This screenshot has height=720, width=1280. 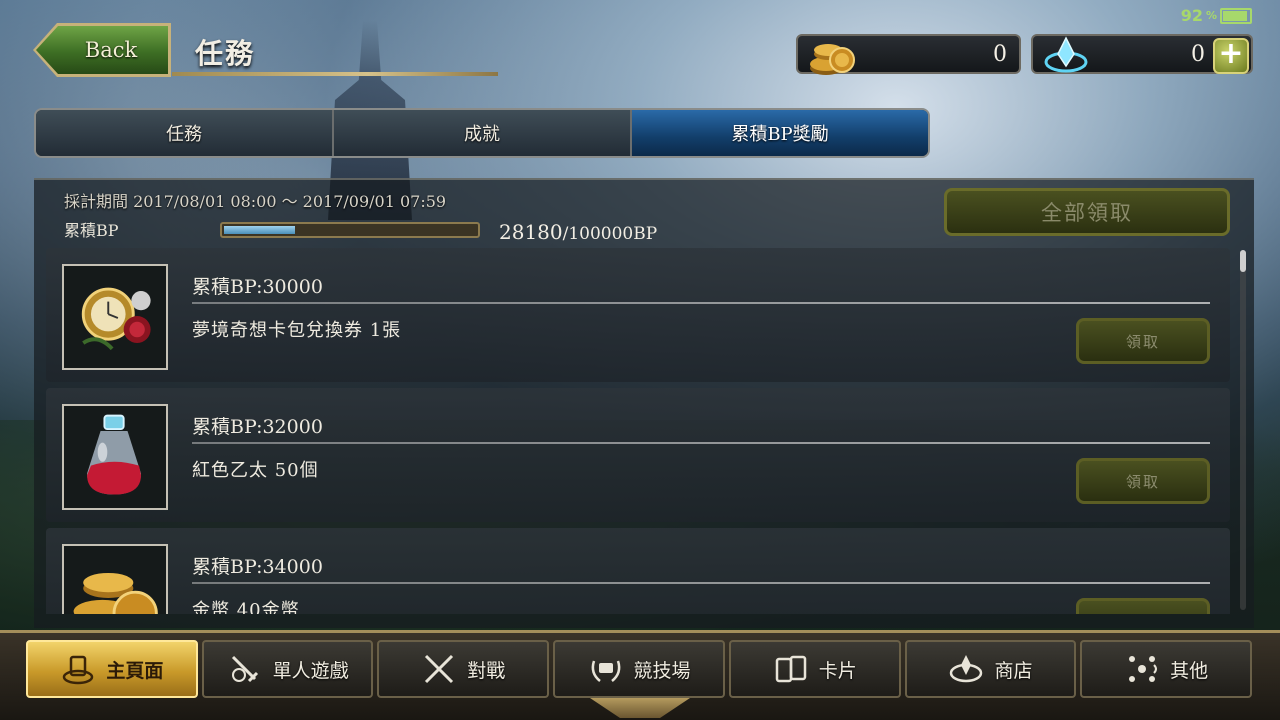 I want to click on nav-arena: 競技場, so click(x=639, y=669).